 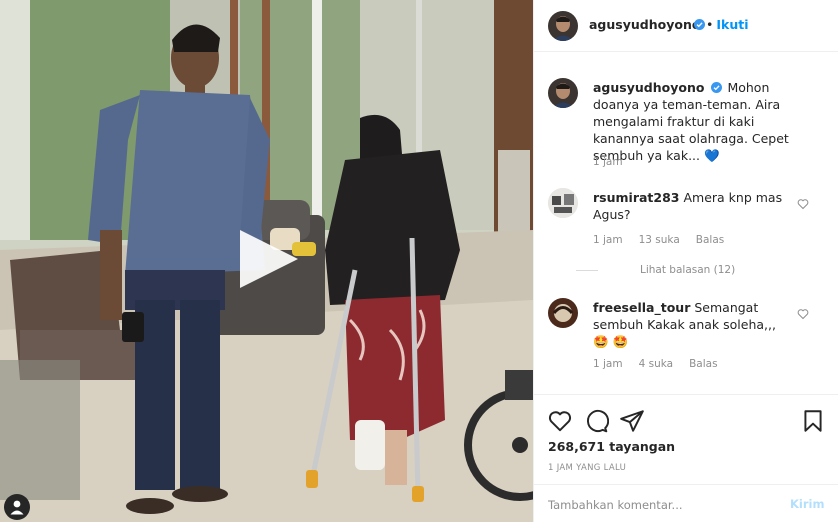 I want to click on view-count: 268,671 tayangan, so click(x=611, y=446).